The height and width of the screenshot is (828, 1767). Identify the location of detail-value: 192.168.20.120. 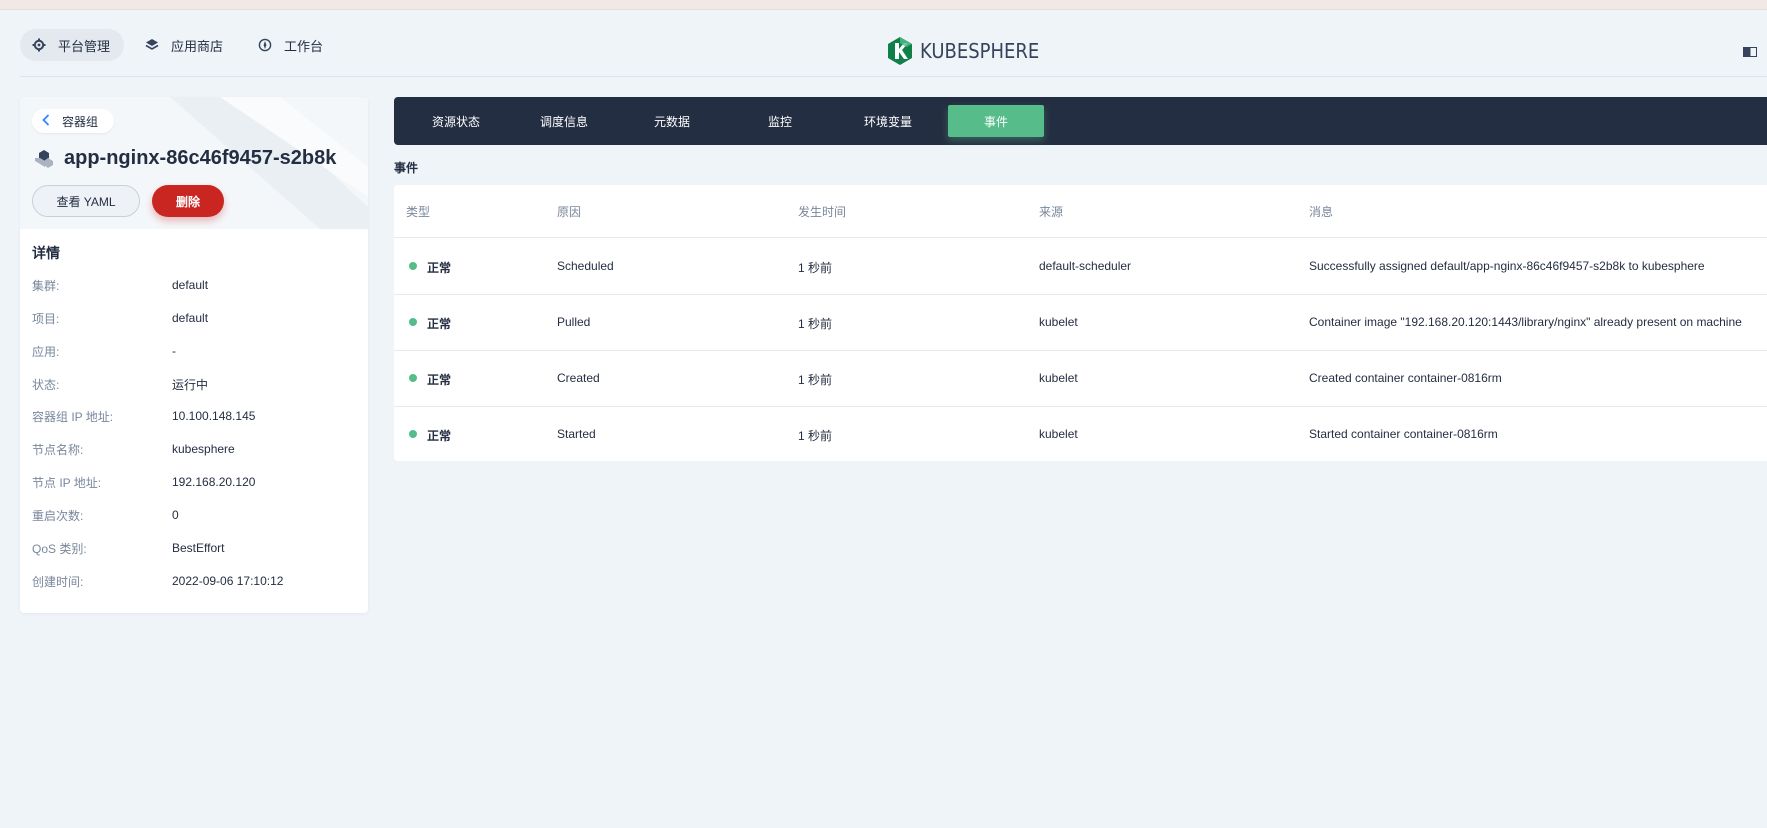
(214, 482).